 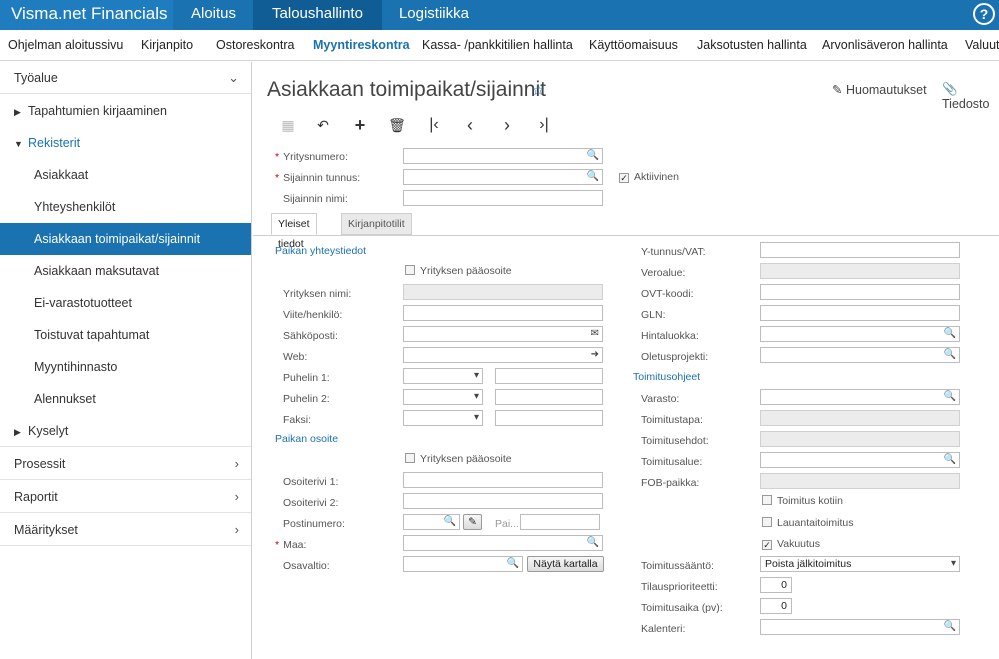 I want to click on sidebar-item-maksutavat: Asiakkaan maksutavat, so click(x=125, y=271).